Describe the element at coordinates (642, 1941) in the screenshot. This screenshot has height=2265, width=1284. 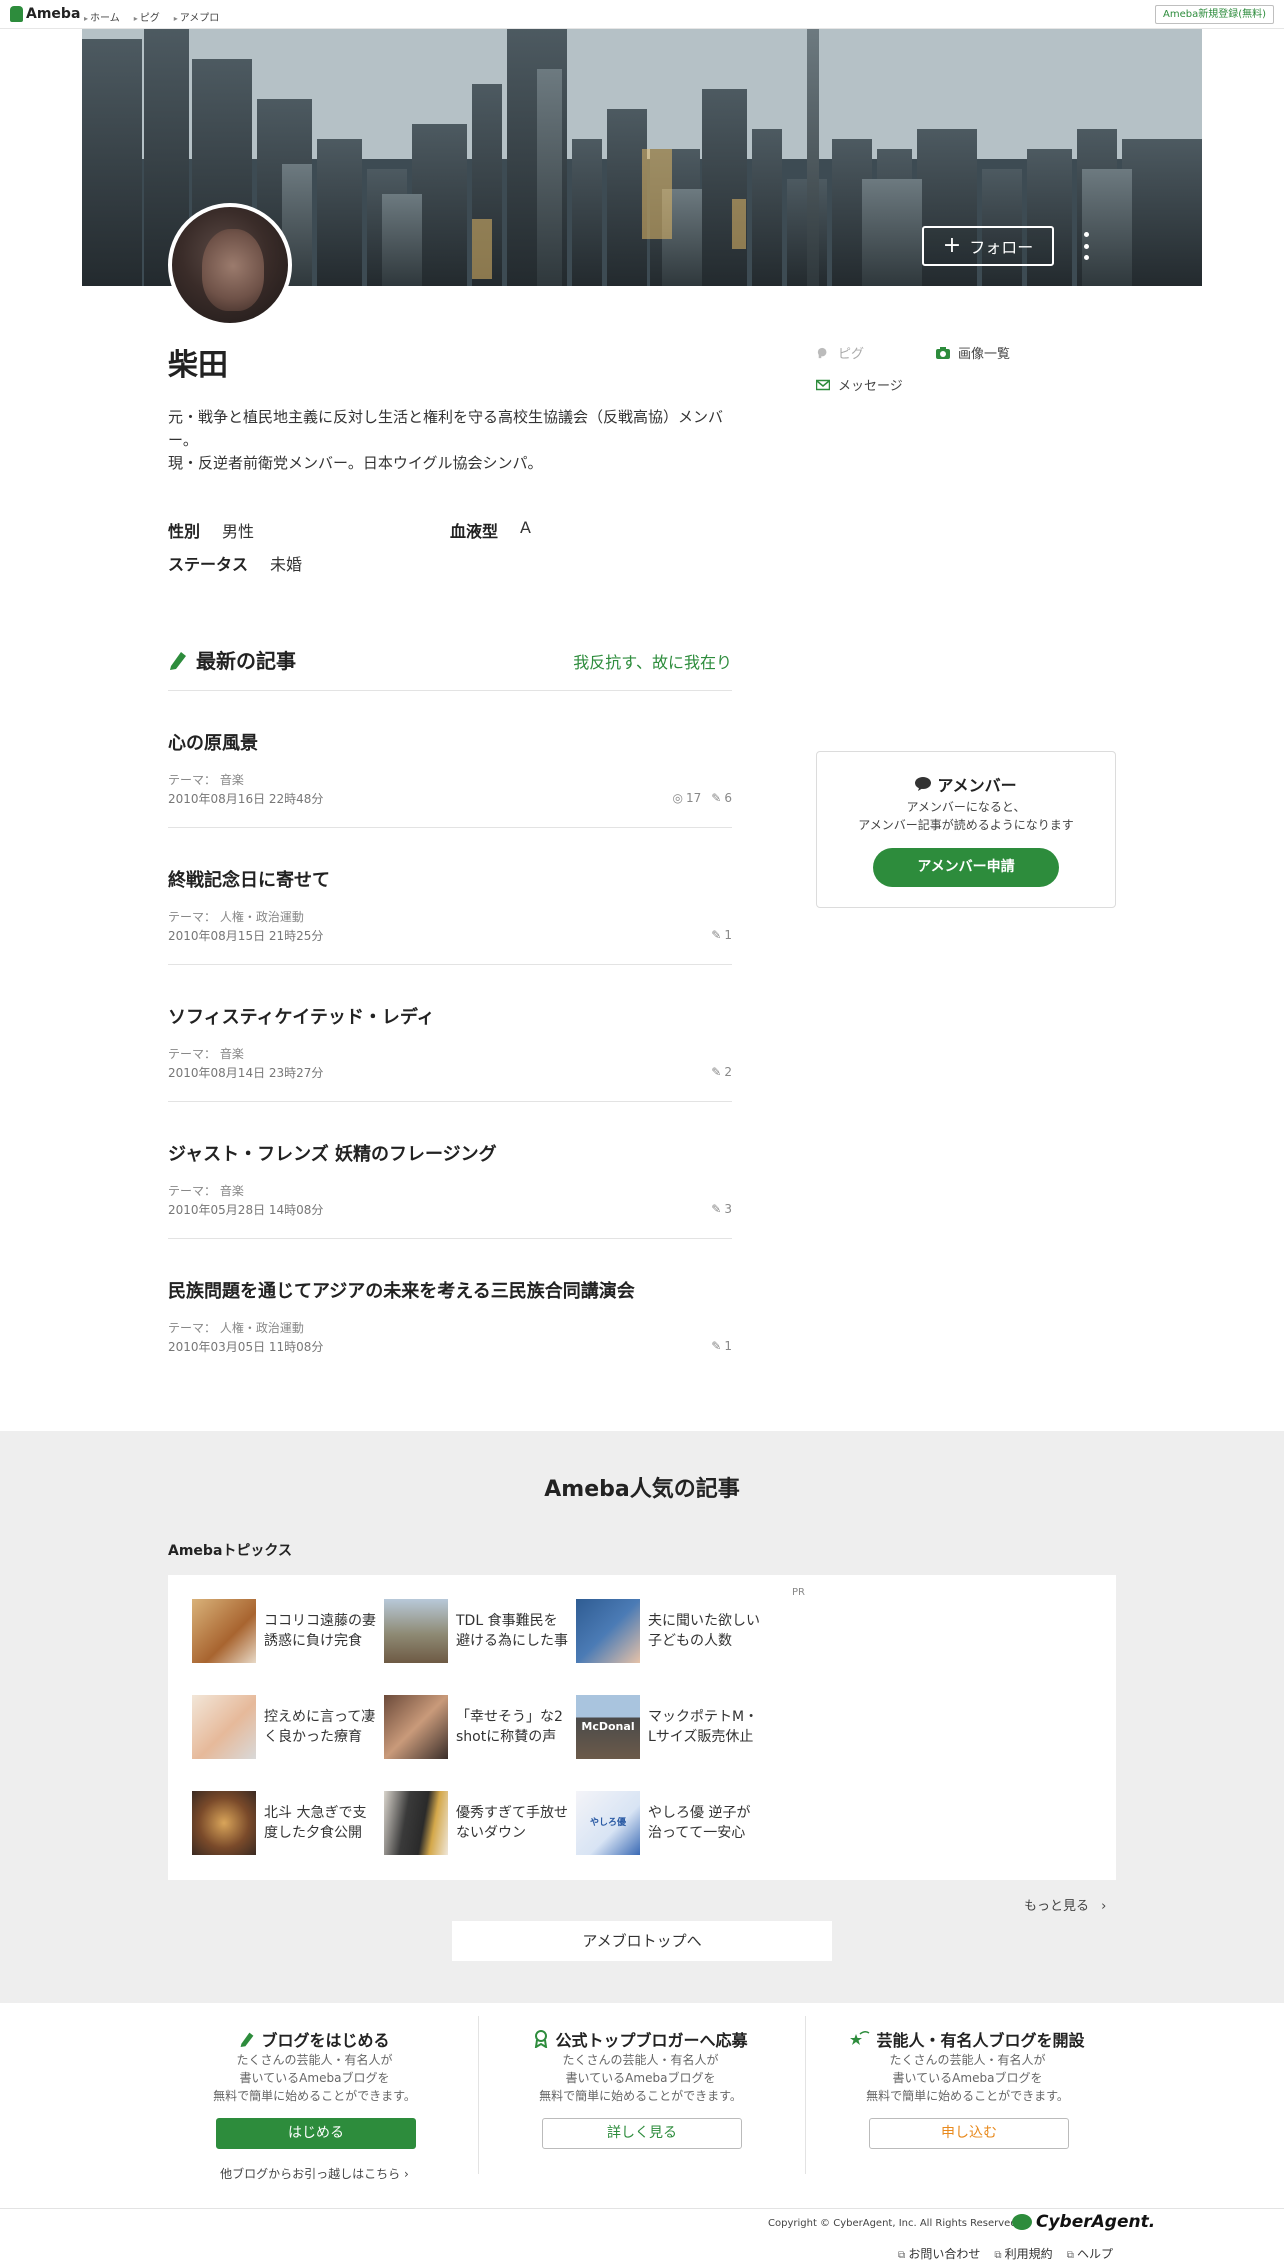
I see `ameblo-top-button: アメブロトップへ` at that location.